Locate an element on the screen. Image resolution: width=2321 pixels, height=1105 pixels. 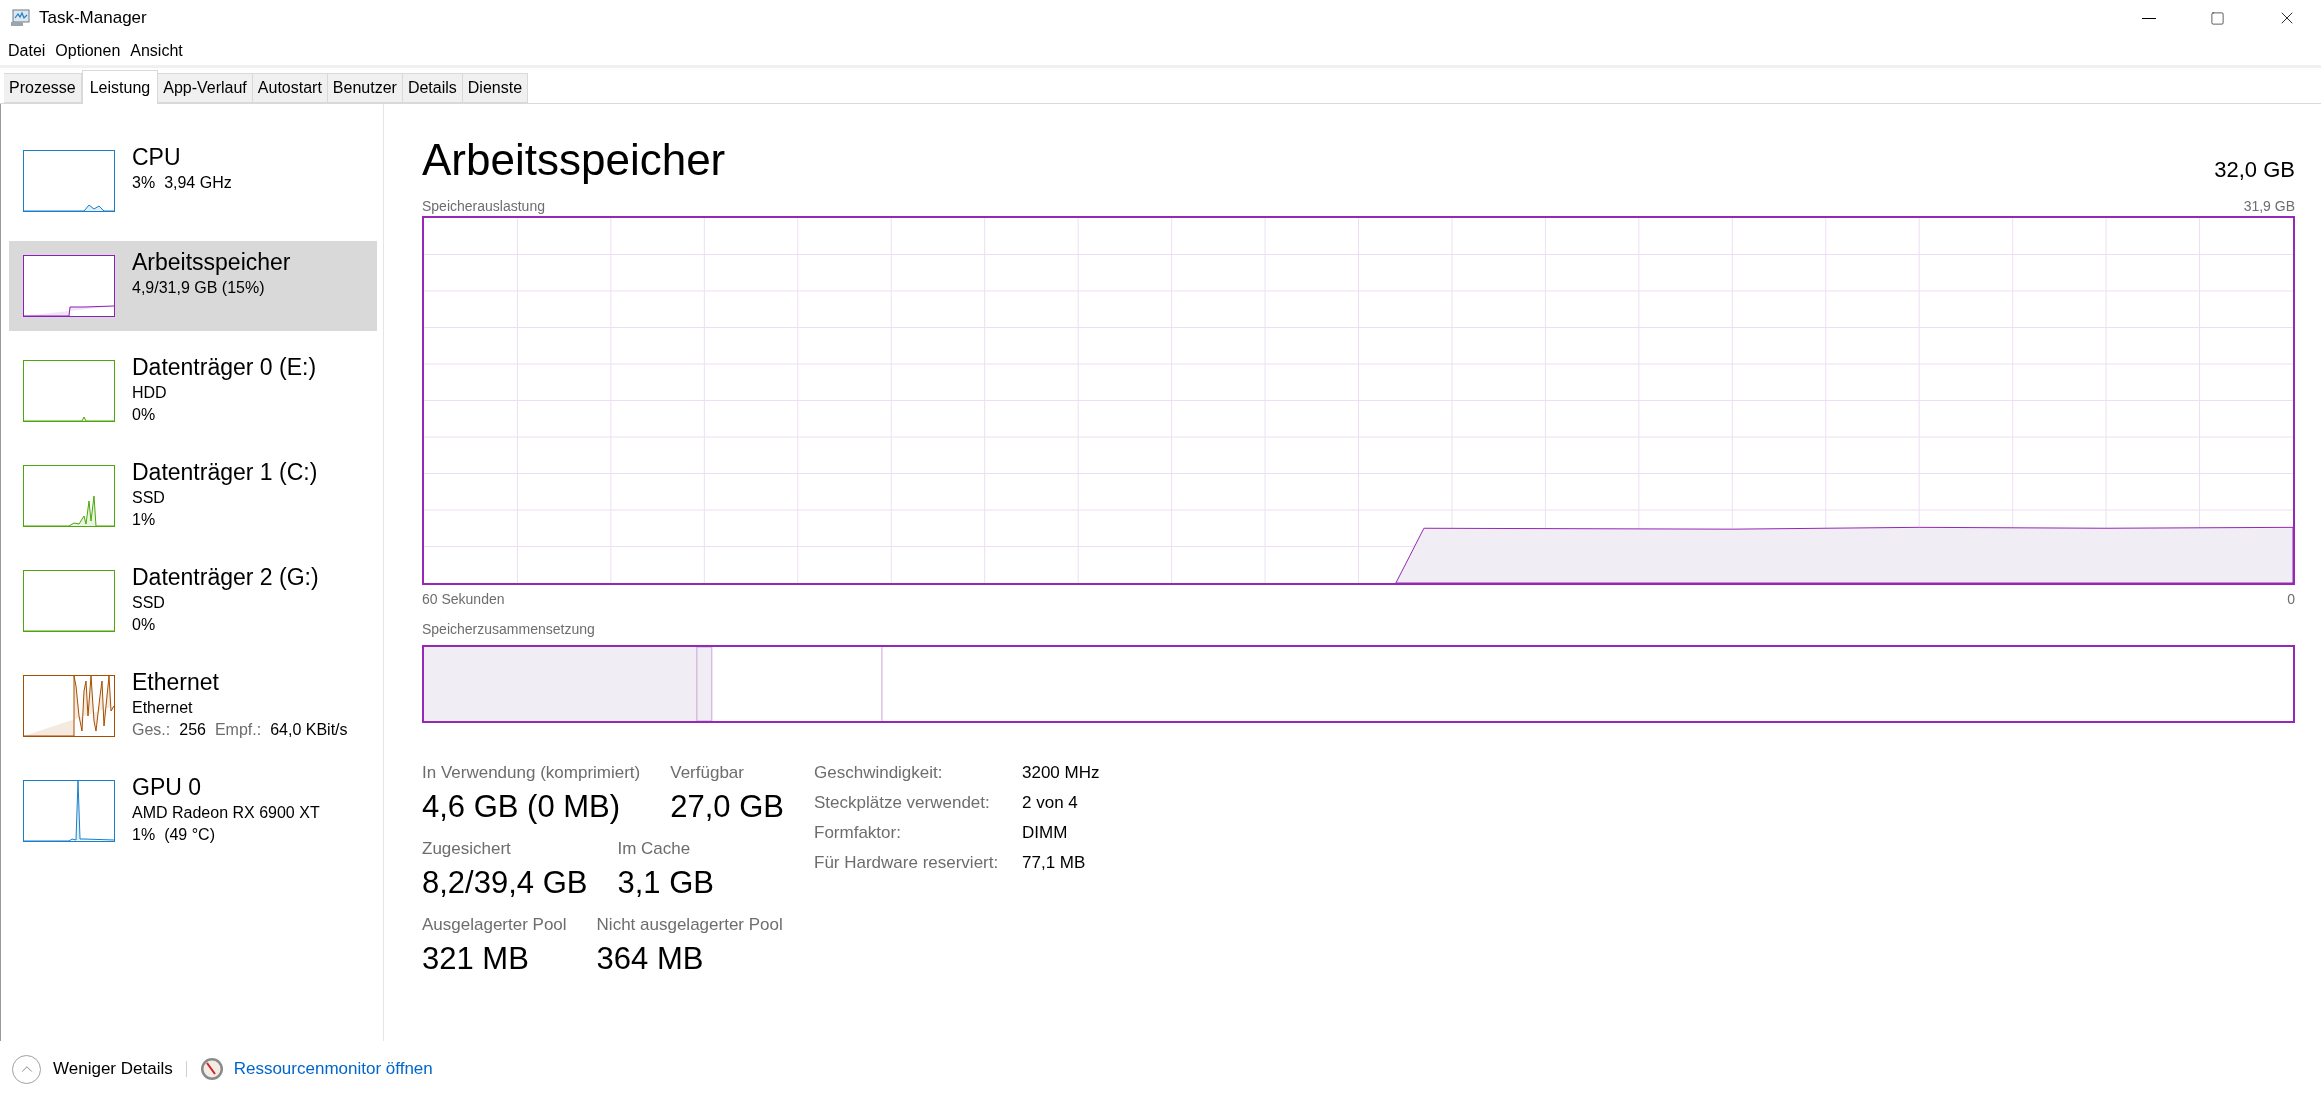
menu-item: Datei is located at coordinates (27, 50).